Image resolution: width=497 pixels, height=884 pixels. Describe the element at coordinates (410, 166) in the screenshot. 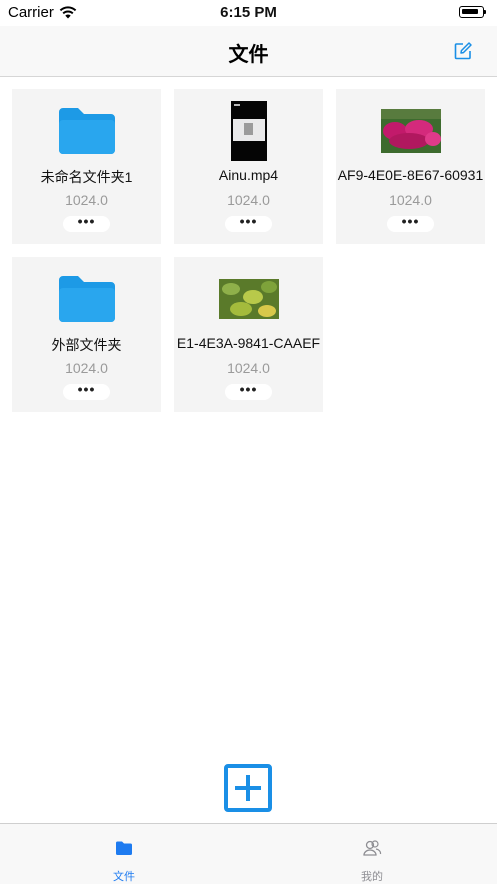

I see `file-tile-photo: AF9-4E0E-8E67-60931 1024.0 •••` at that location.